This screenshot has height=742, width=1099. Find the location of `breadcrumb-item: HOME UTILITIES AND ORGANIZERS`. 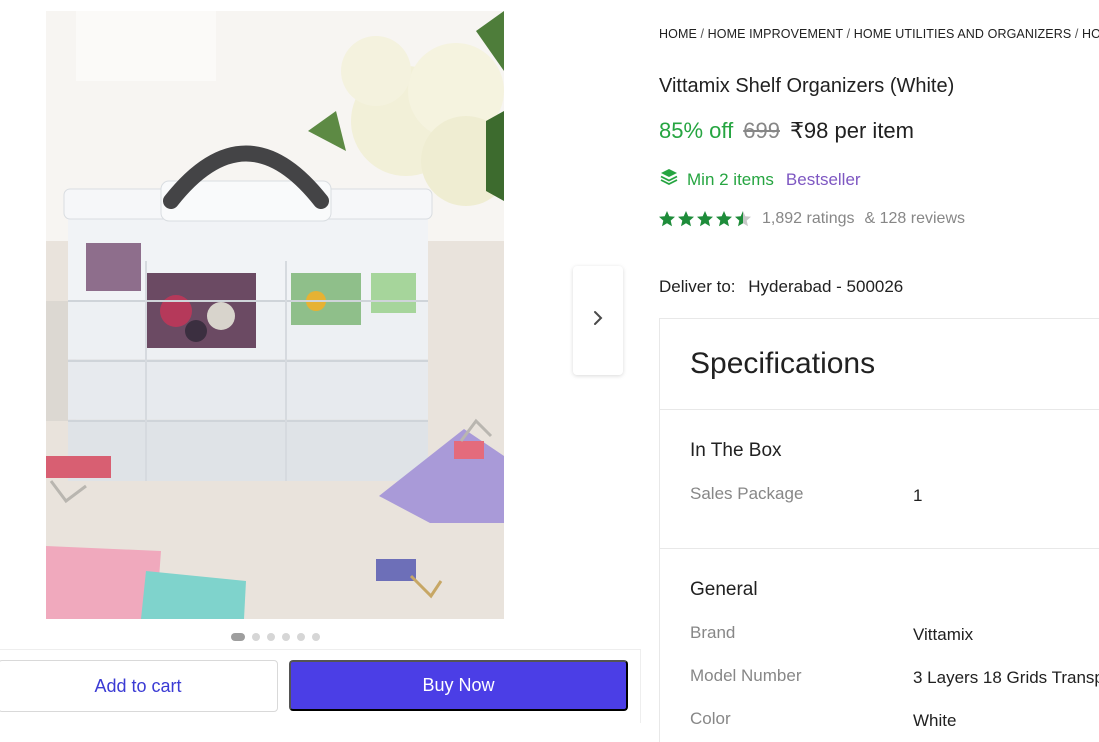

breadcrumb-item: HOME UTILITIES AND ORGANIZERS is located at coordinates (963, 34).